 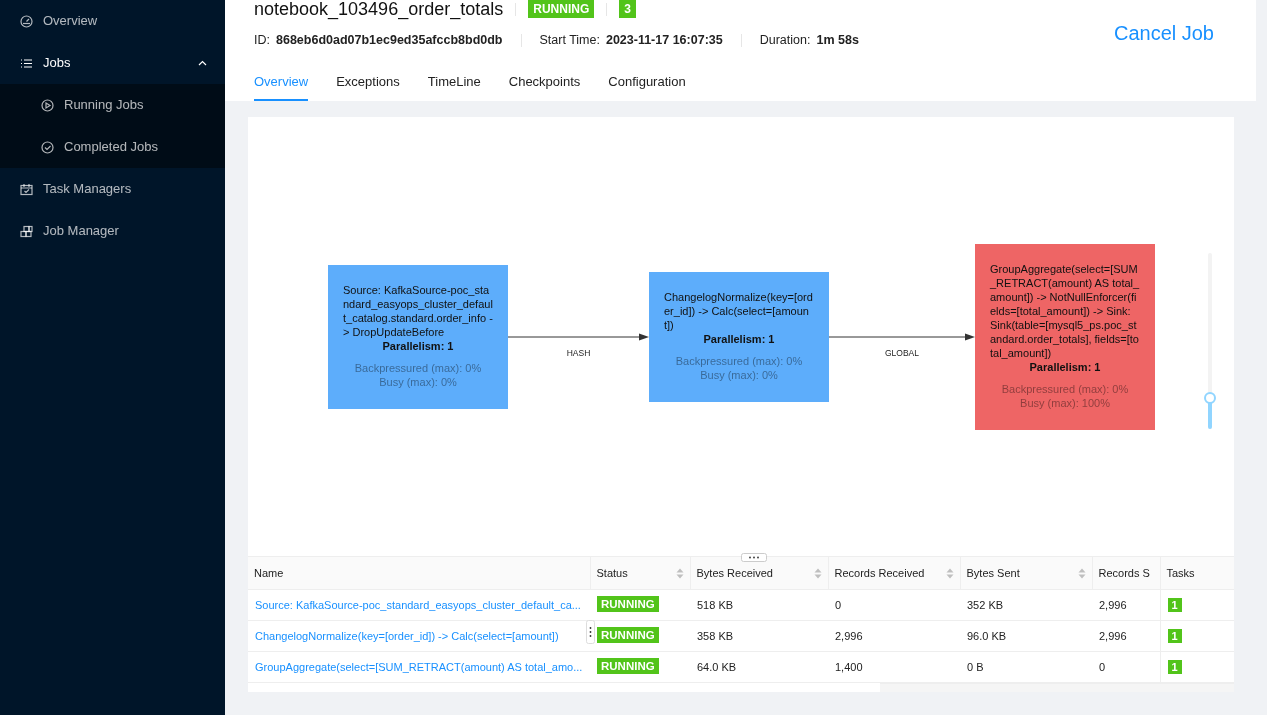 What do you see at coordinates (26, 63) in the screenshot?
I see `list-icon` at bounding box center [26, 63].